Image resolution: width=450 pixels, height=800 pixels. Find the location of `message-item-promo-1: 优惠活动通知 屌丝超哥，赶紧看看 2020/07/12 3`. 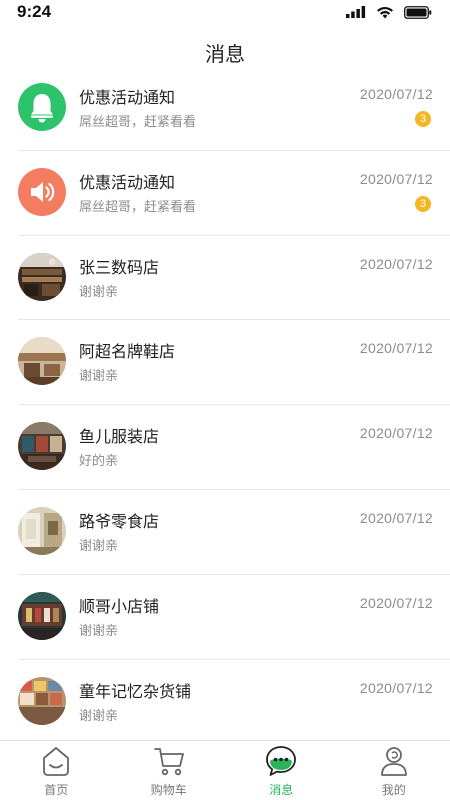

message-item-promo-1: 优惠活动通知 屌丝超哥，赶紧看看 2020/07/12 3 is located at coordinates (225, 108).